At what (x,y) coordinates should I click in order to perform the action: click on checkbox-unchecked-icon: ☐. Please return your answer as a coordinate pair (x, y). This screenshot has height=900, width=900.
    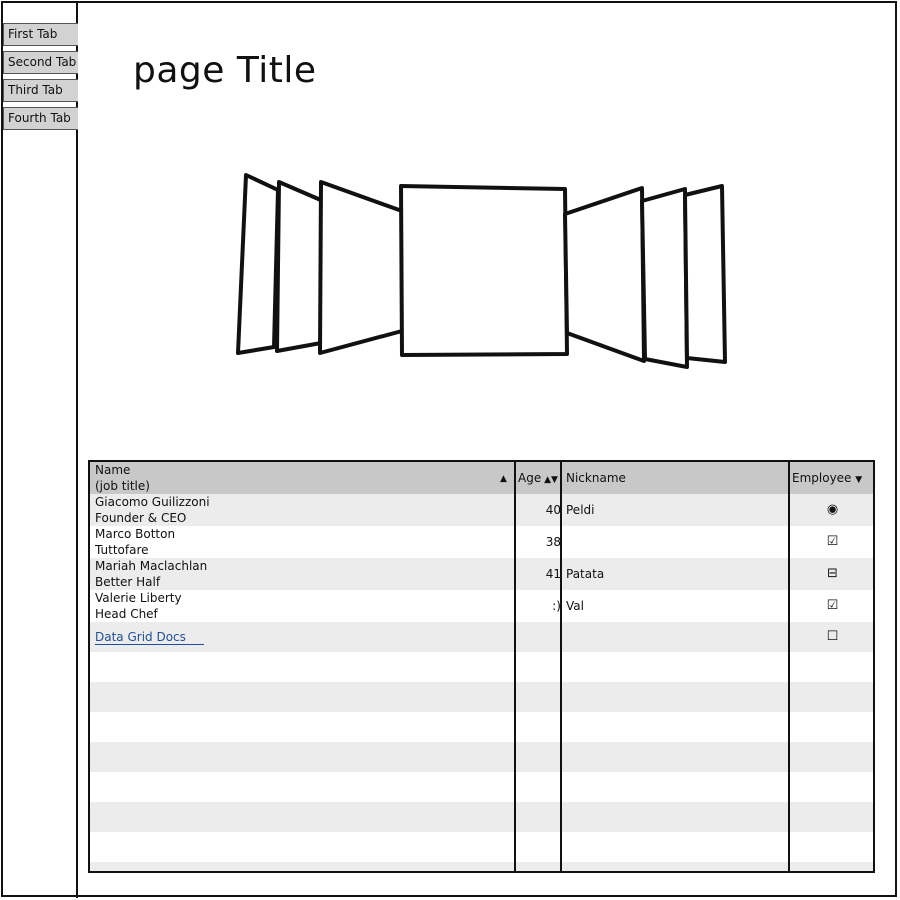
    Looking at the image, I should click on (833, 637).